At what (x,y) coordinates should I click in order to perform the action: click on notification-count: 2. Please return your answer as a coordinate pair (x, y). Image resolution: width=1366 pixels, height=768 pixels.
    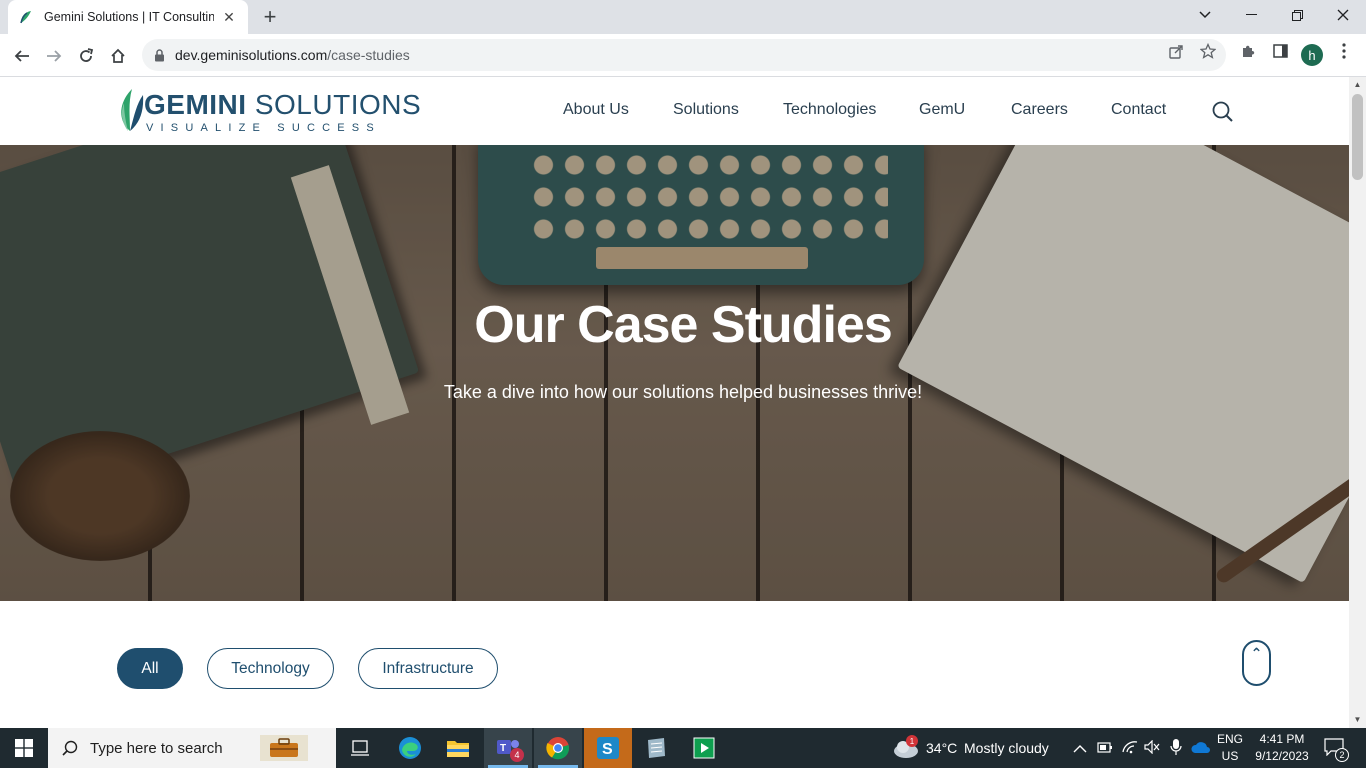
    Looking at the image, I should click on (1342, 755).